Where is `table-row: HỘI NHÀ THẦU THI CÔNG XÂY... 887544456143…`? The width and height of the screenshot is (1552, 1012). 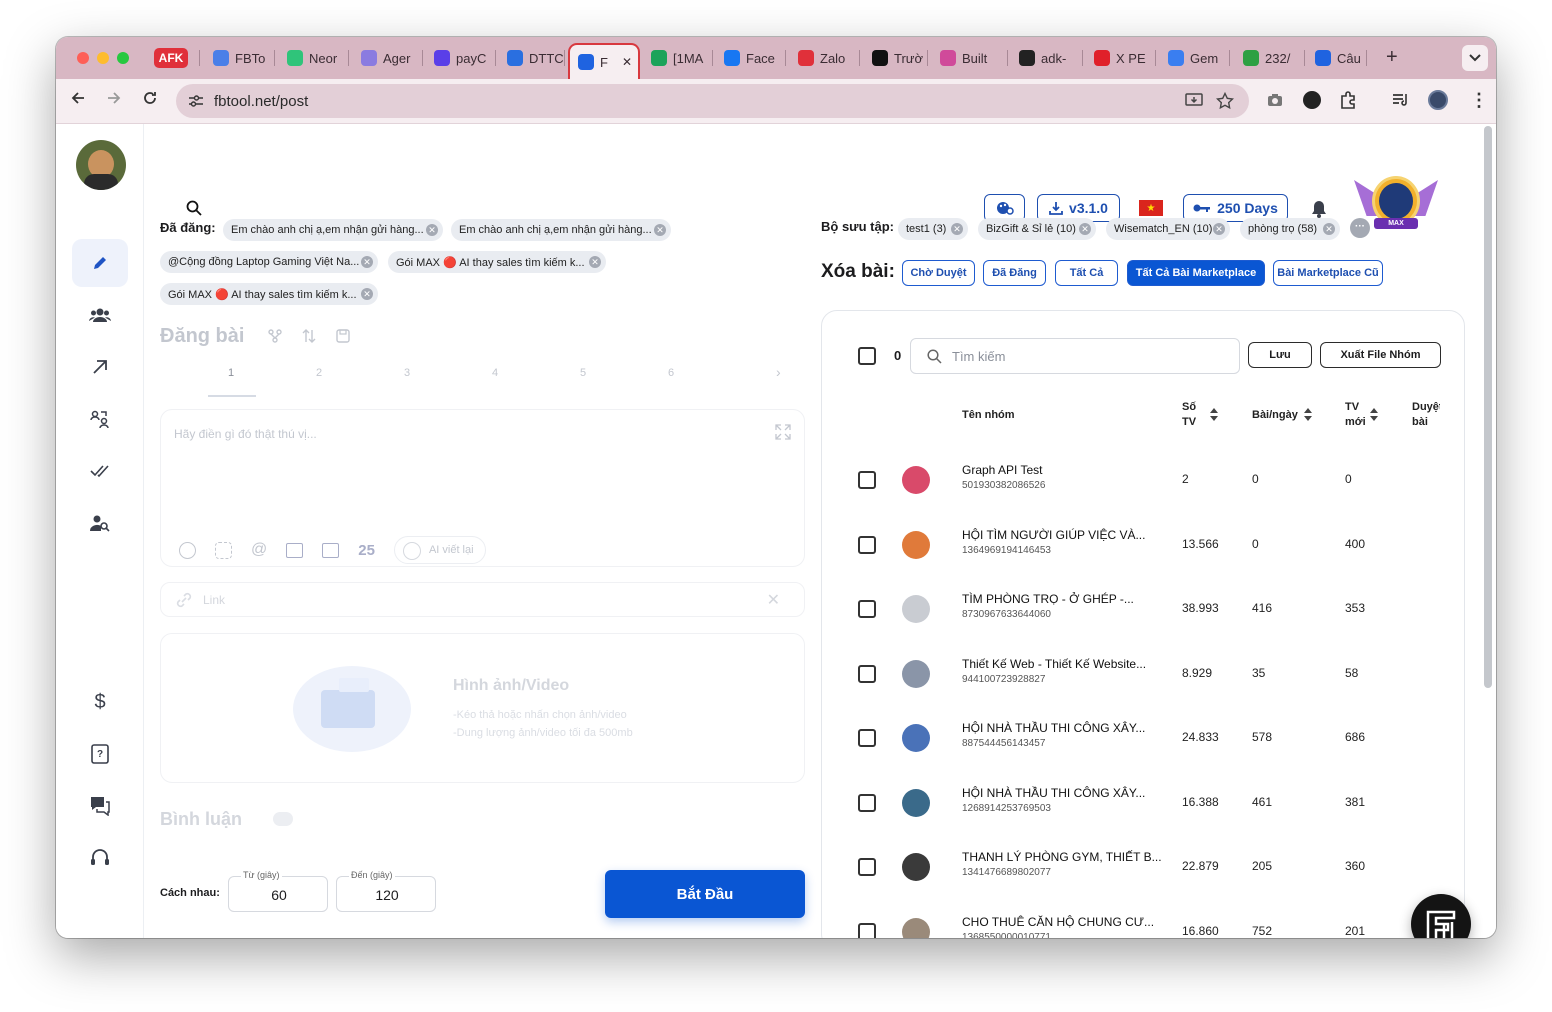 table-row: HỘI NHÀ THẦU THI CÔNG XÂY... 887544456143… is located at coordinates (1143, 737).